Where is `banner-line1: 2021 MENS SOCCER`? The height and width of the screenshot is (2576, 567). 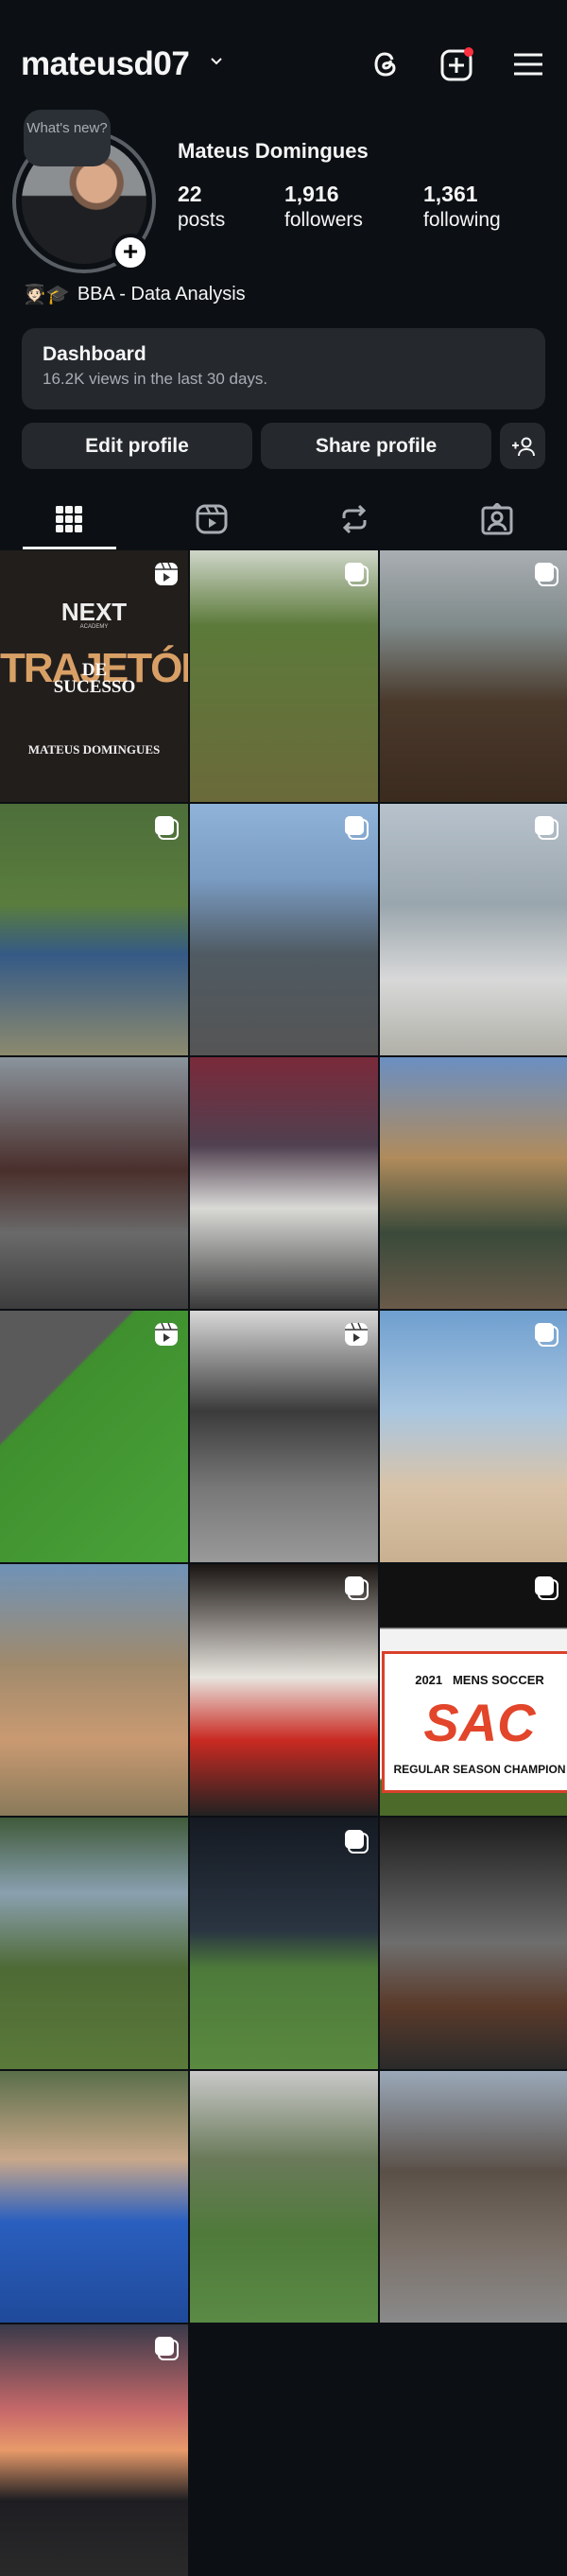
banner-line1: 2021 MENS SOCCER is located at coordinates (479, 1680).